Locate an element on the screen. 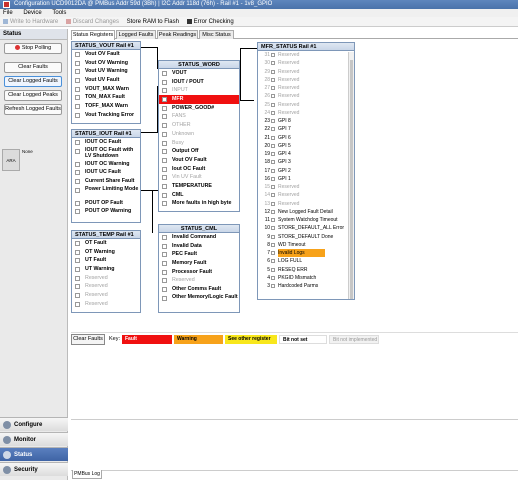 Image resolution: width=518 pixels, height=480 pixels. mfr-bit-number: 13 is located at coordinates (267, 203).